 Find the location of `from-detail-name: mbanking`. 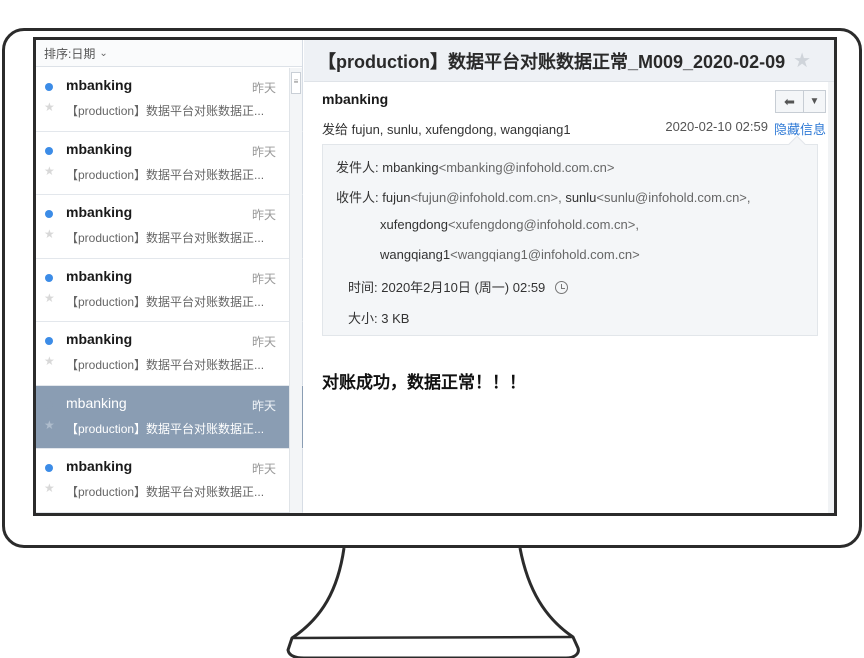

from-detail-name: mbanking is located at coordinates (410, 167).